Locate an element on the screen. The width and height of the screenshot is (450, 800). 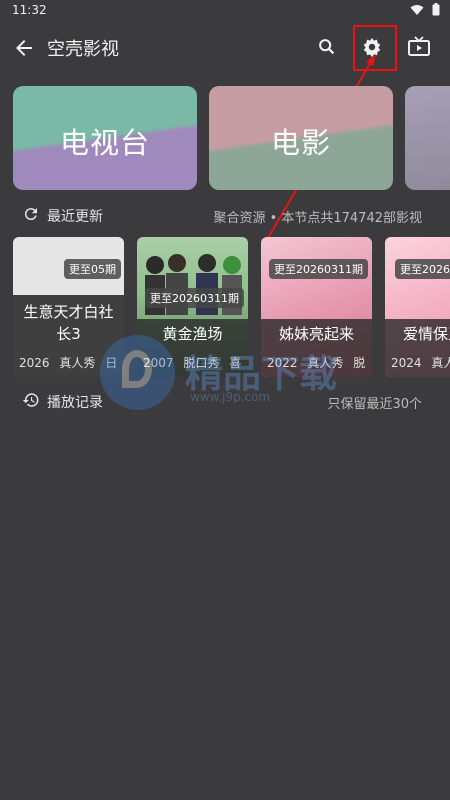
history-limit-info: 只保留最近30个 is located at coordinates (374, 404).